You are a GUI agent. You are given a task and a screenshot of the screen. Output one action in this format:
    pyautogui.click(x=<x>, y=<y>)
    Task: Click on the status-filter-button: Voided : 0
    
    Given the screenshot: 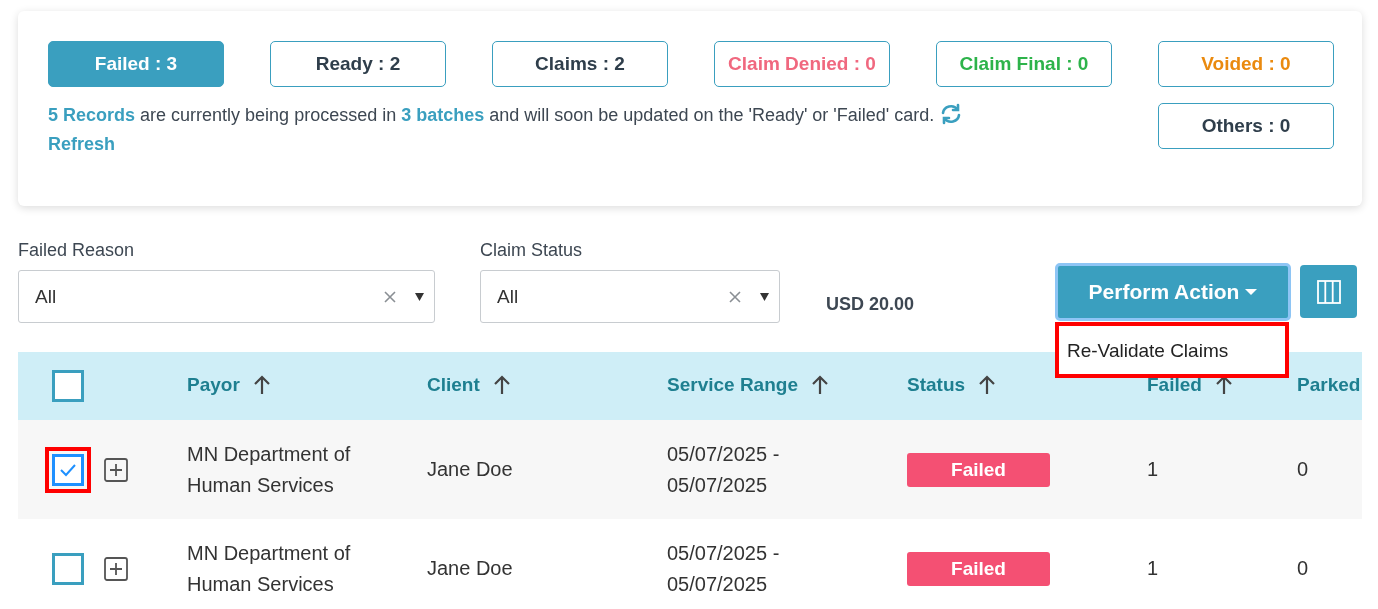 What is the action you would take?
    pyautogui.click(x=1246, y=64)
    